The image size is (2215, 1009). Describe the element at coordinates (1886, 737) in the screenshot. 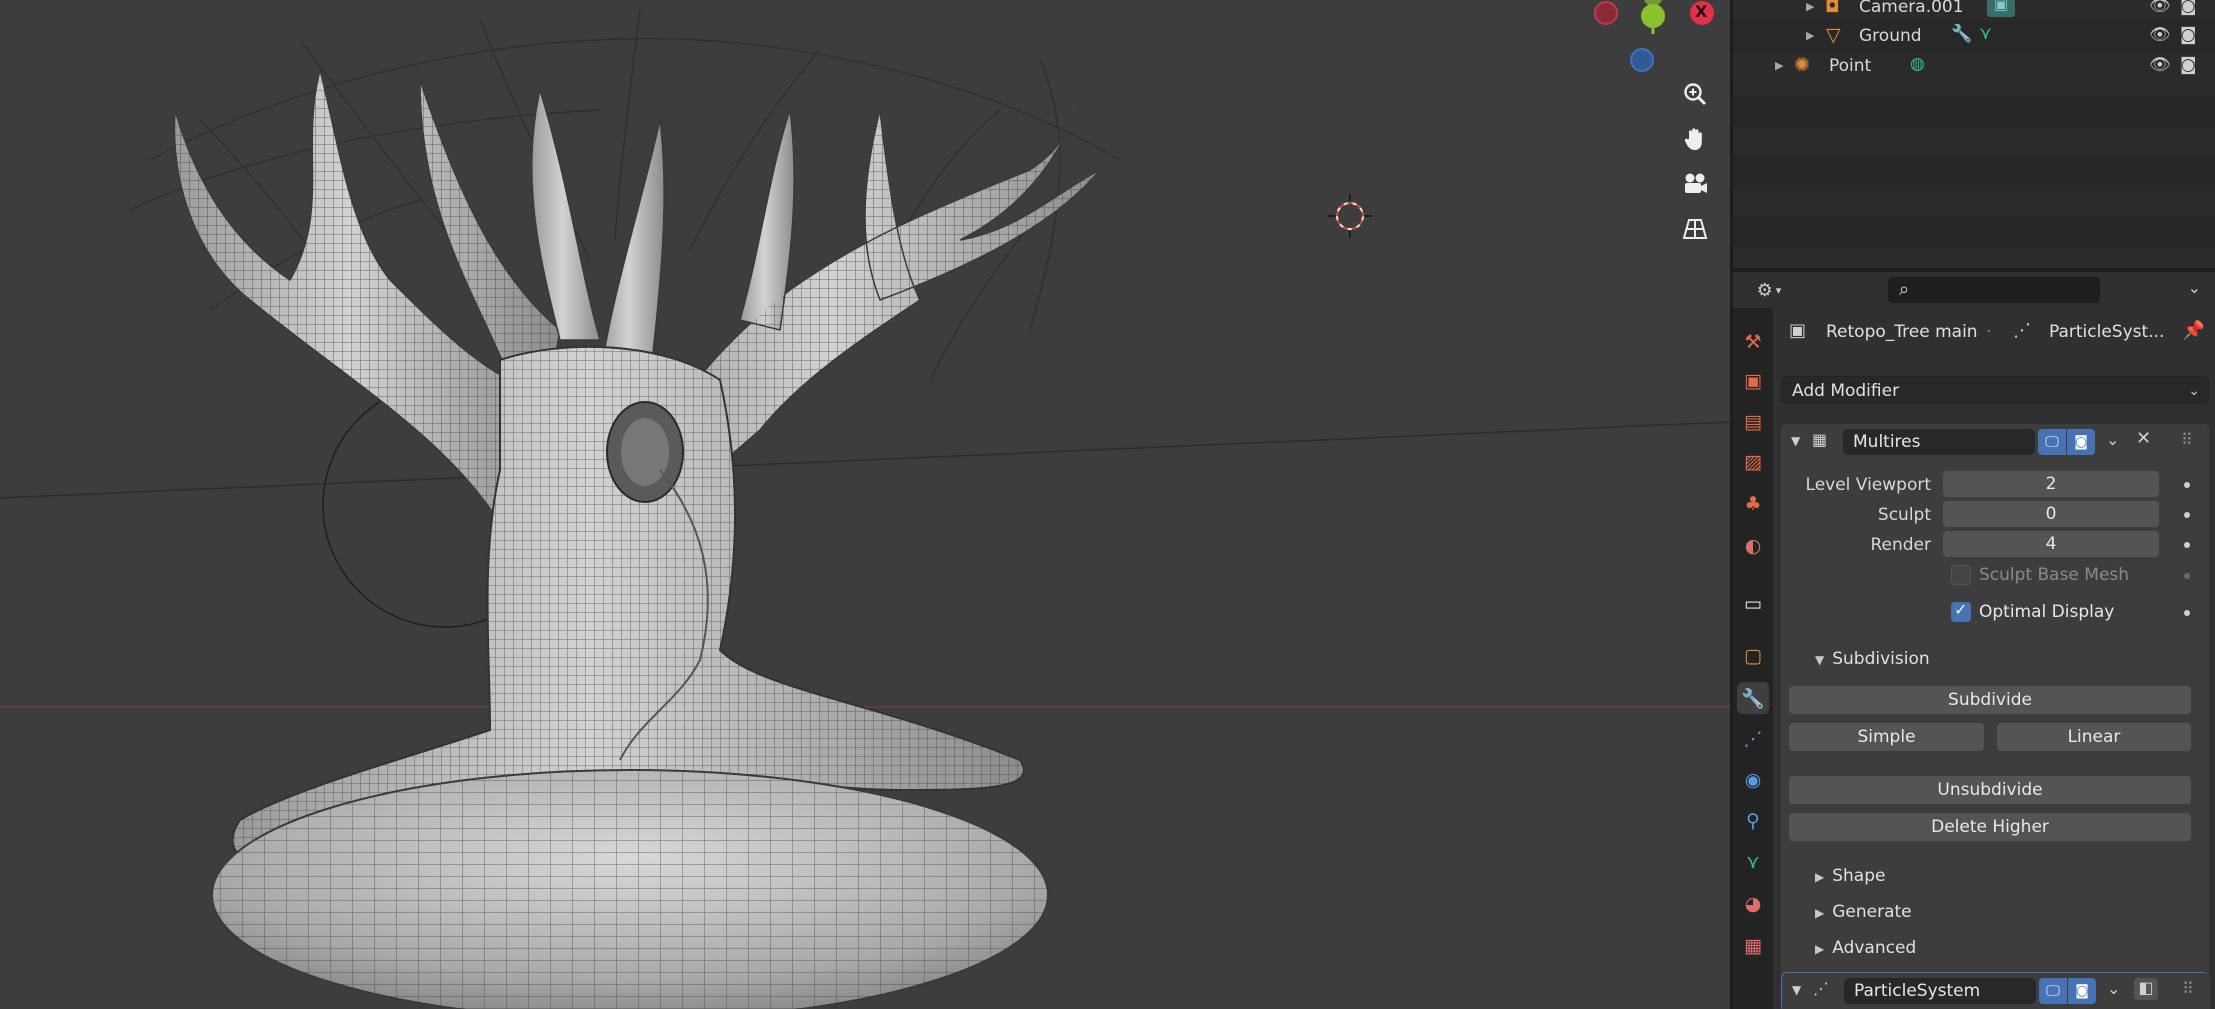

I see `simple-button: Simple` at that location.